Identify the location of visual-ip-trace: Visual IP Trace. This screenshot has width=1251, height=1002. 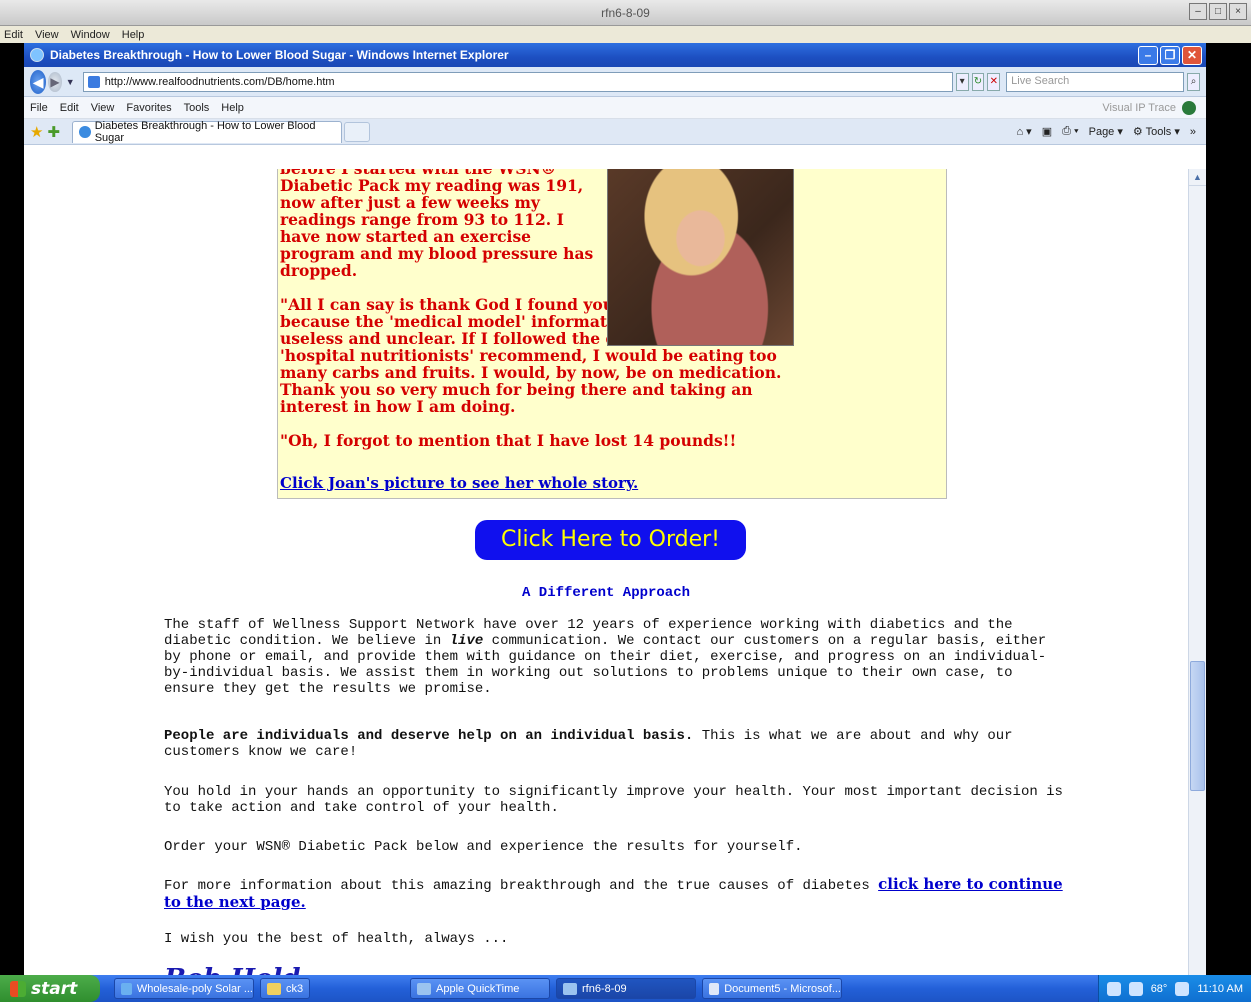
(1149, 107).